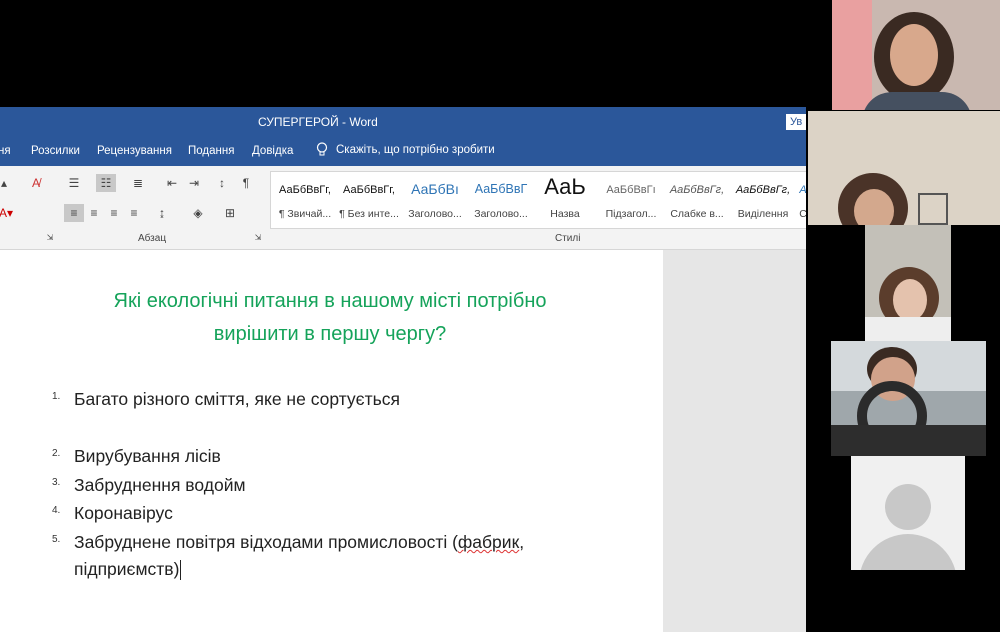 The width and height of the screenshot is (1000, 632). What do you see at coordinates (5, 151) in the screenshot?
I see `tab-mailings-partial: ня` at bounding box center [5, 151].